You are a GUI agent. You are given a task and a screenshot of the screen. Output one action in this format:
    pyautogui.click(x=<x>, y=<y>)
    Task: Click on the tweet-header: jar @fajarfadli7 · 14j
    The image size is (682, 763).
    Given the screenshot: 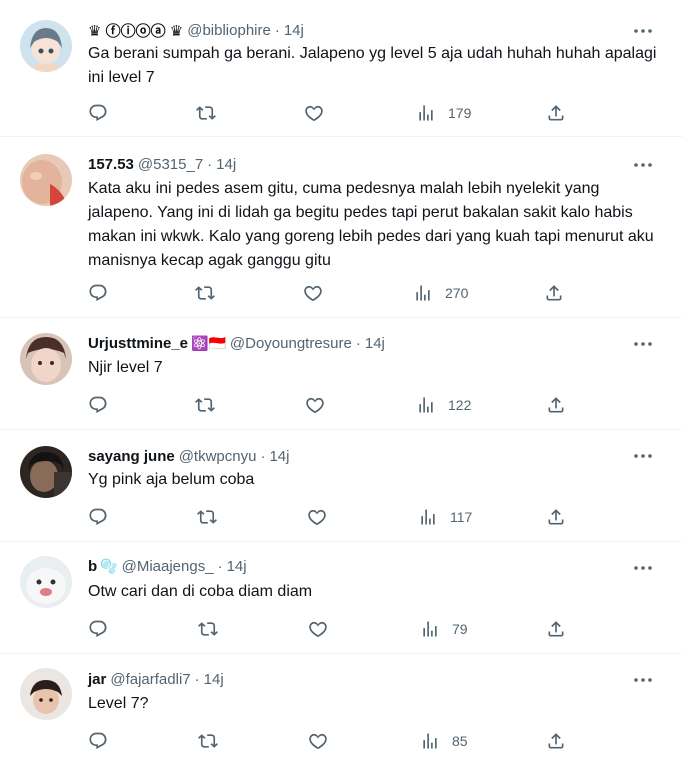 What is the action you would take?
    pyautogui.click(x=156, y=679)
    